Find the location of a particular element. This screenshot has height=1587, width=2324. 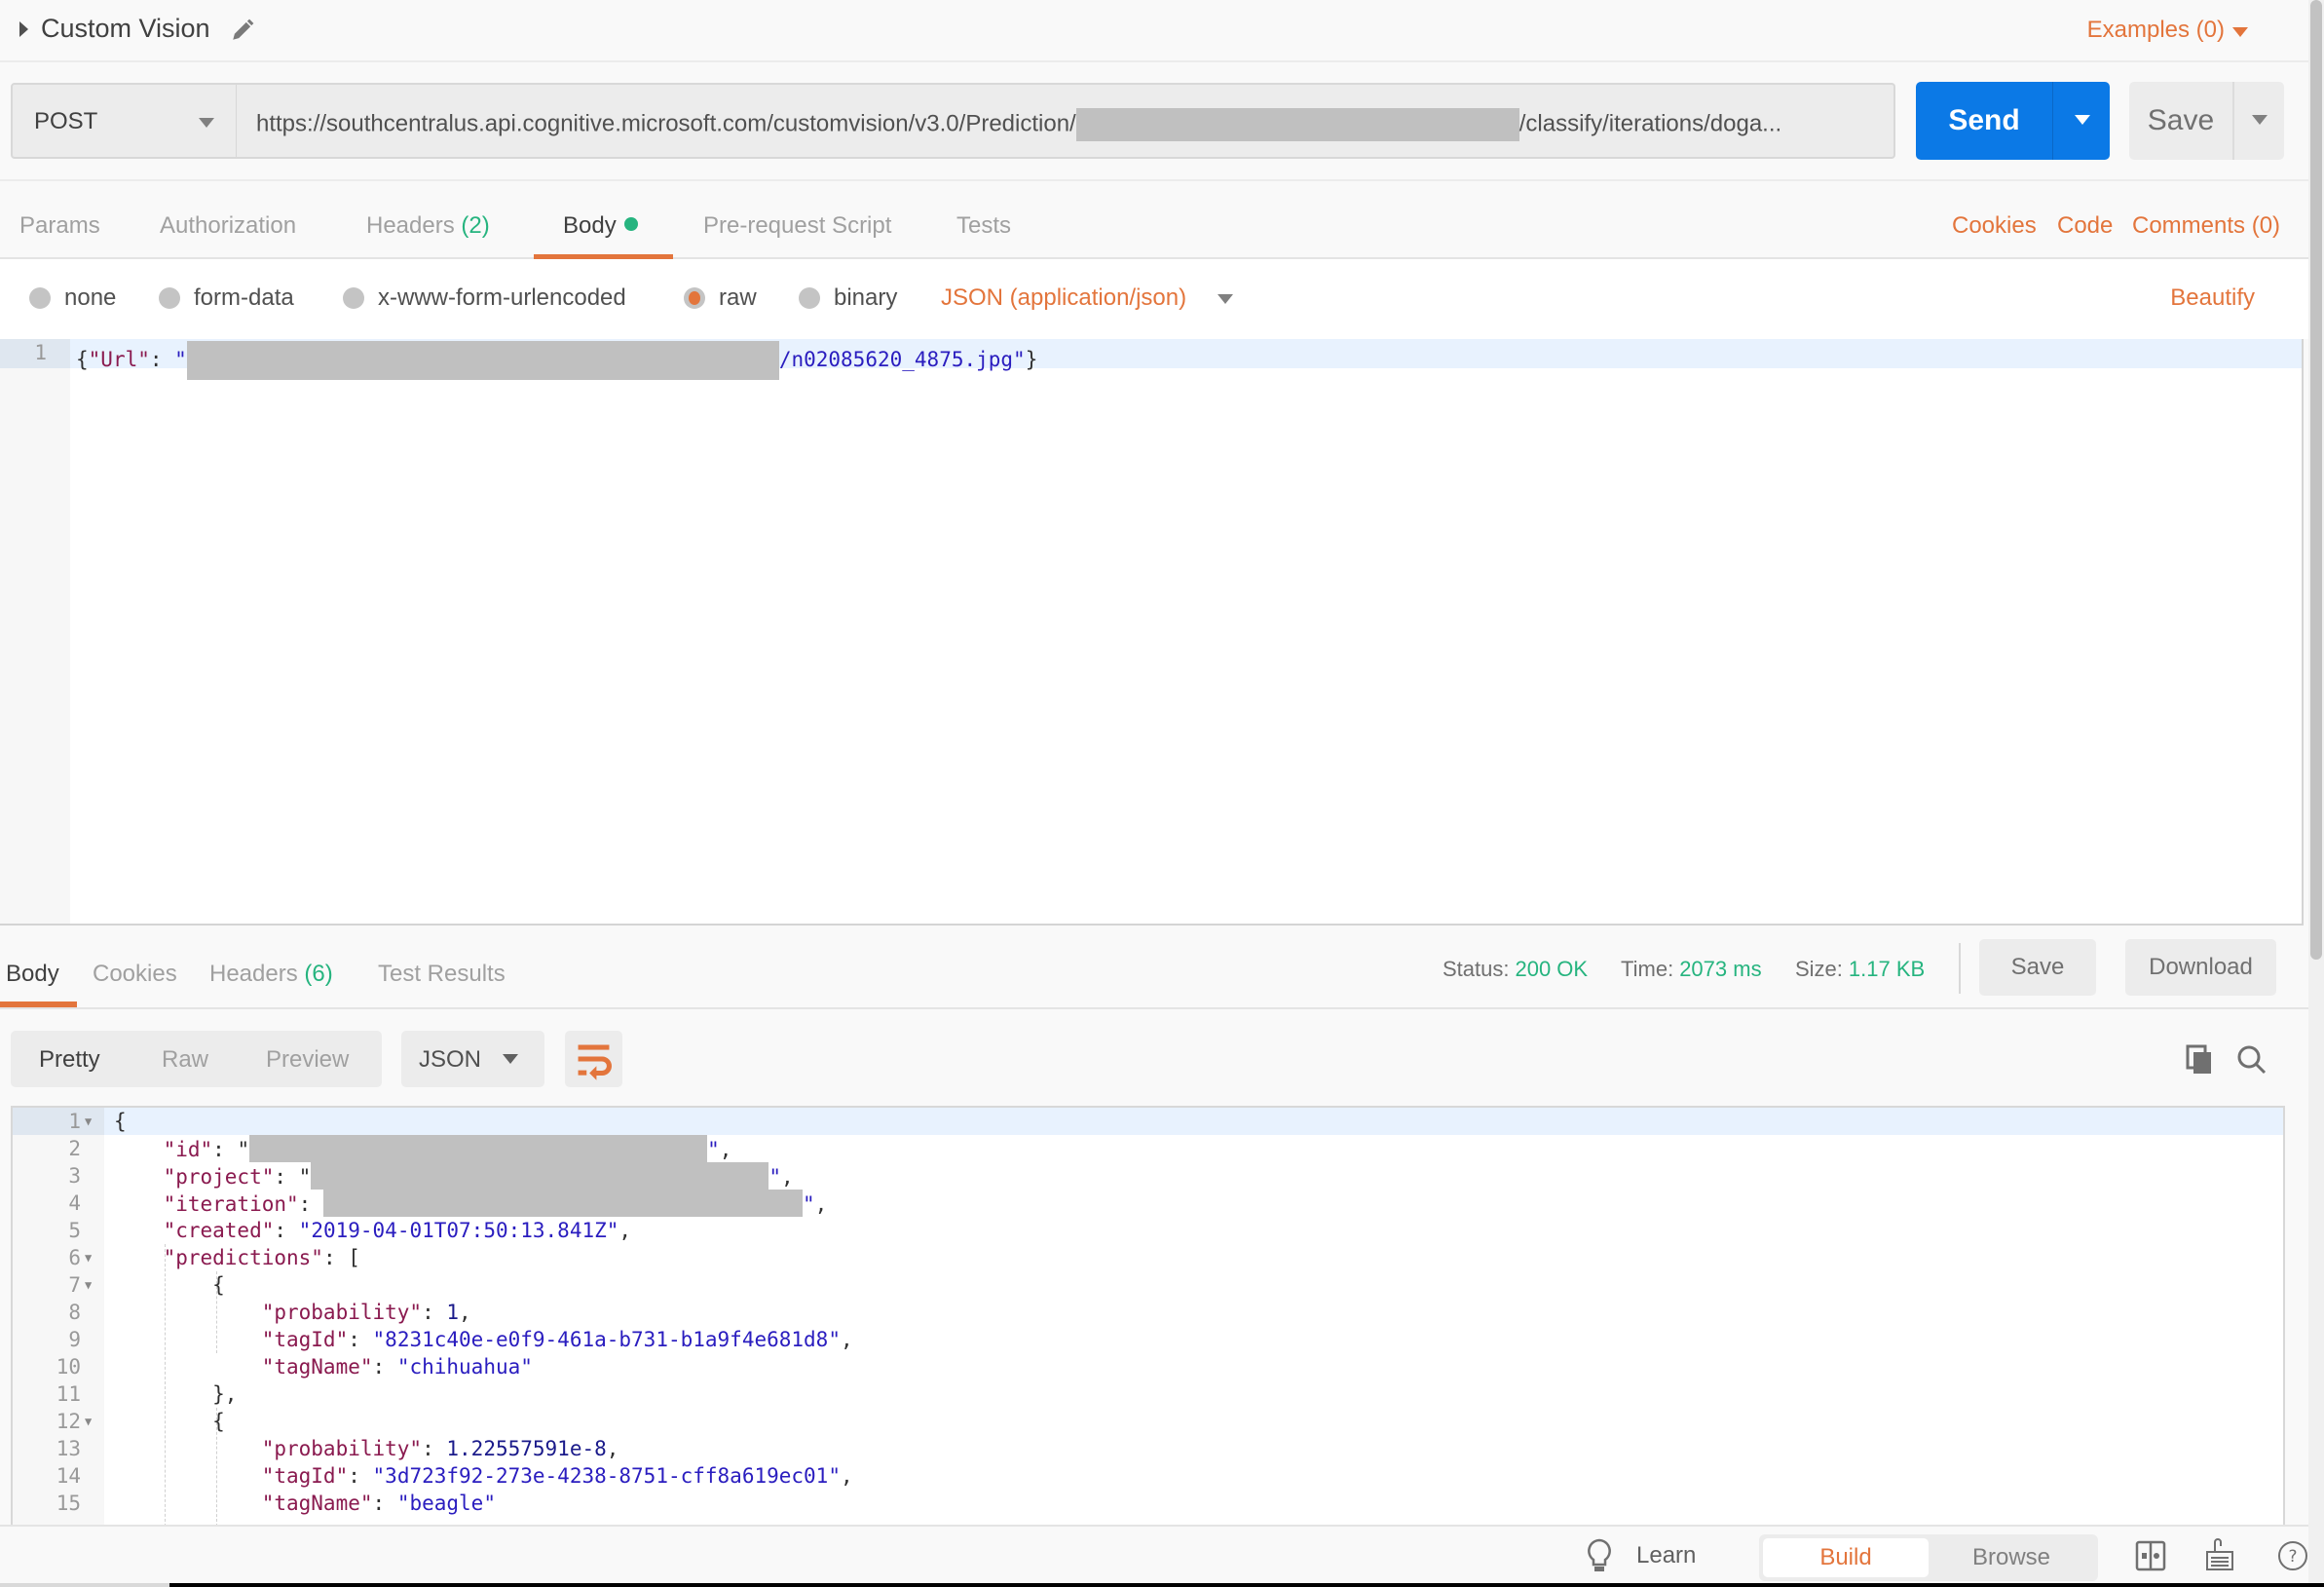

comments-link: Comments (0) is located at coordinates (2206, 226).